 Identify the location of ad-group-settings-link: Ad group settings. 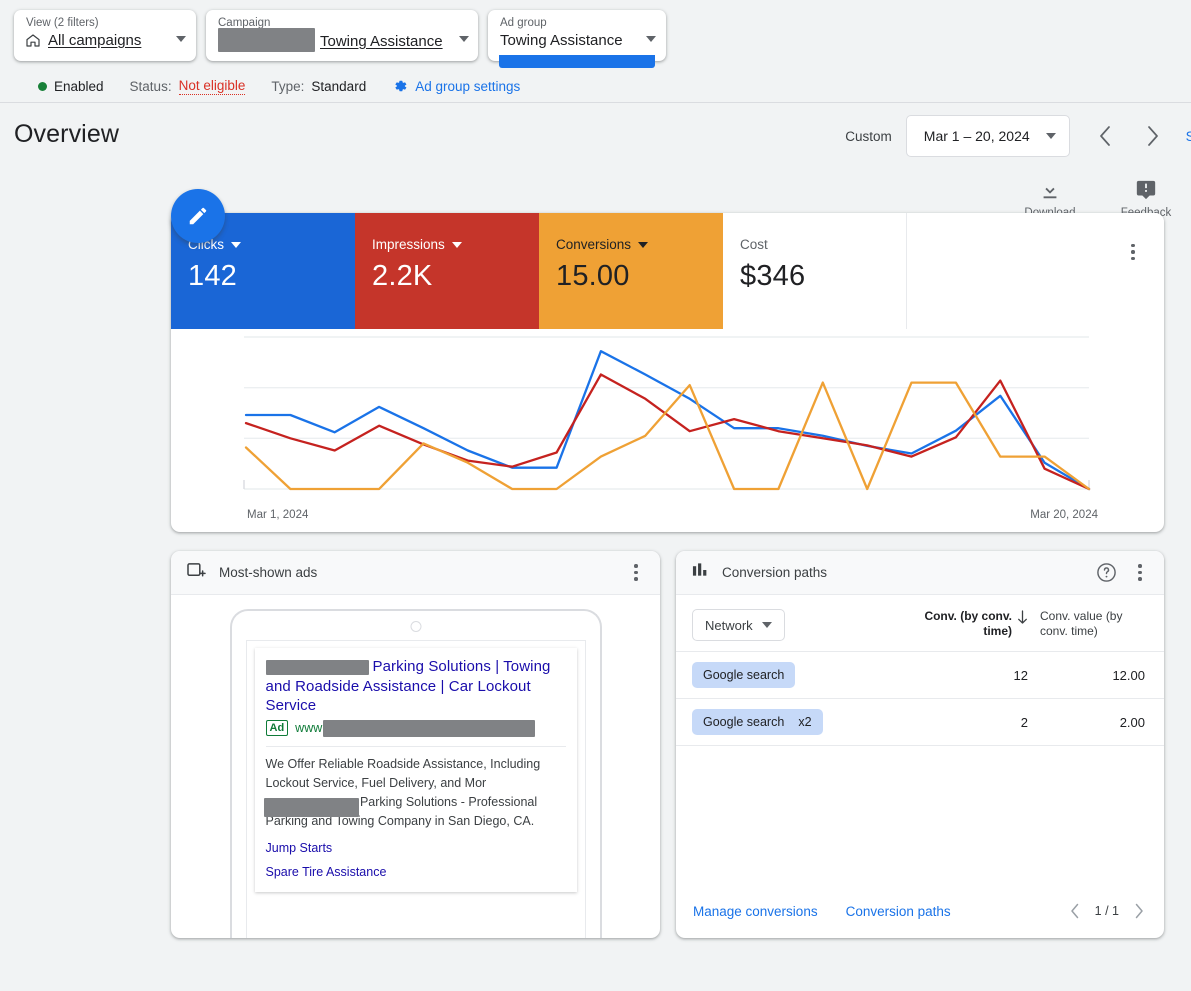
(456, 86).